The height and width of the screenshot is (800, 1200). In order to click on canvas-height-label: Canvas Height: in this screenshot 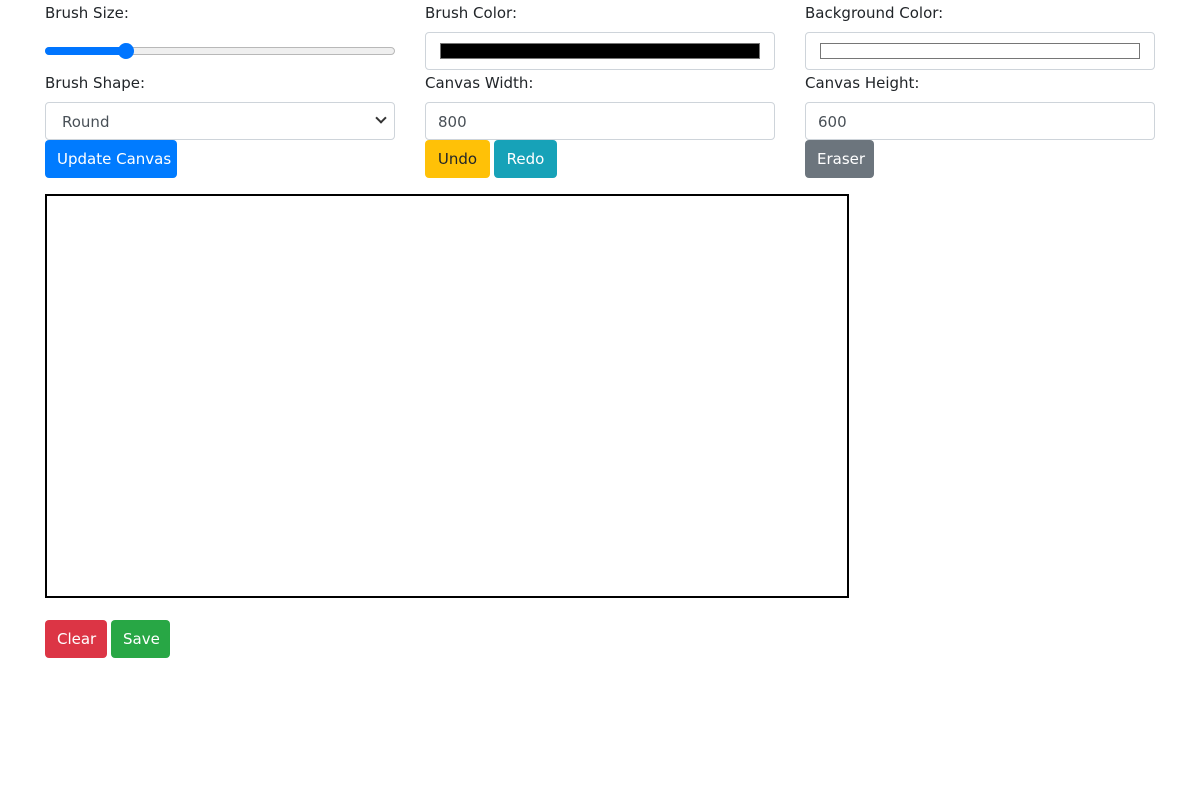, I will do `click(862, 83)`.